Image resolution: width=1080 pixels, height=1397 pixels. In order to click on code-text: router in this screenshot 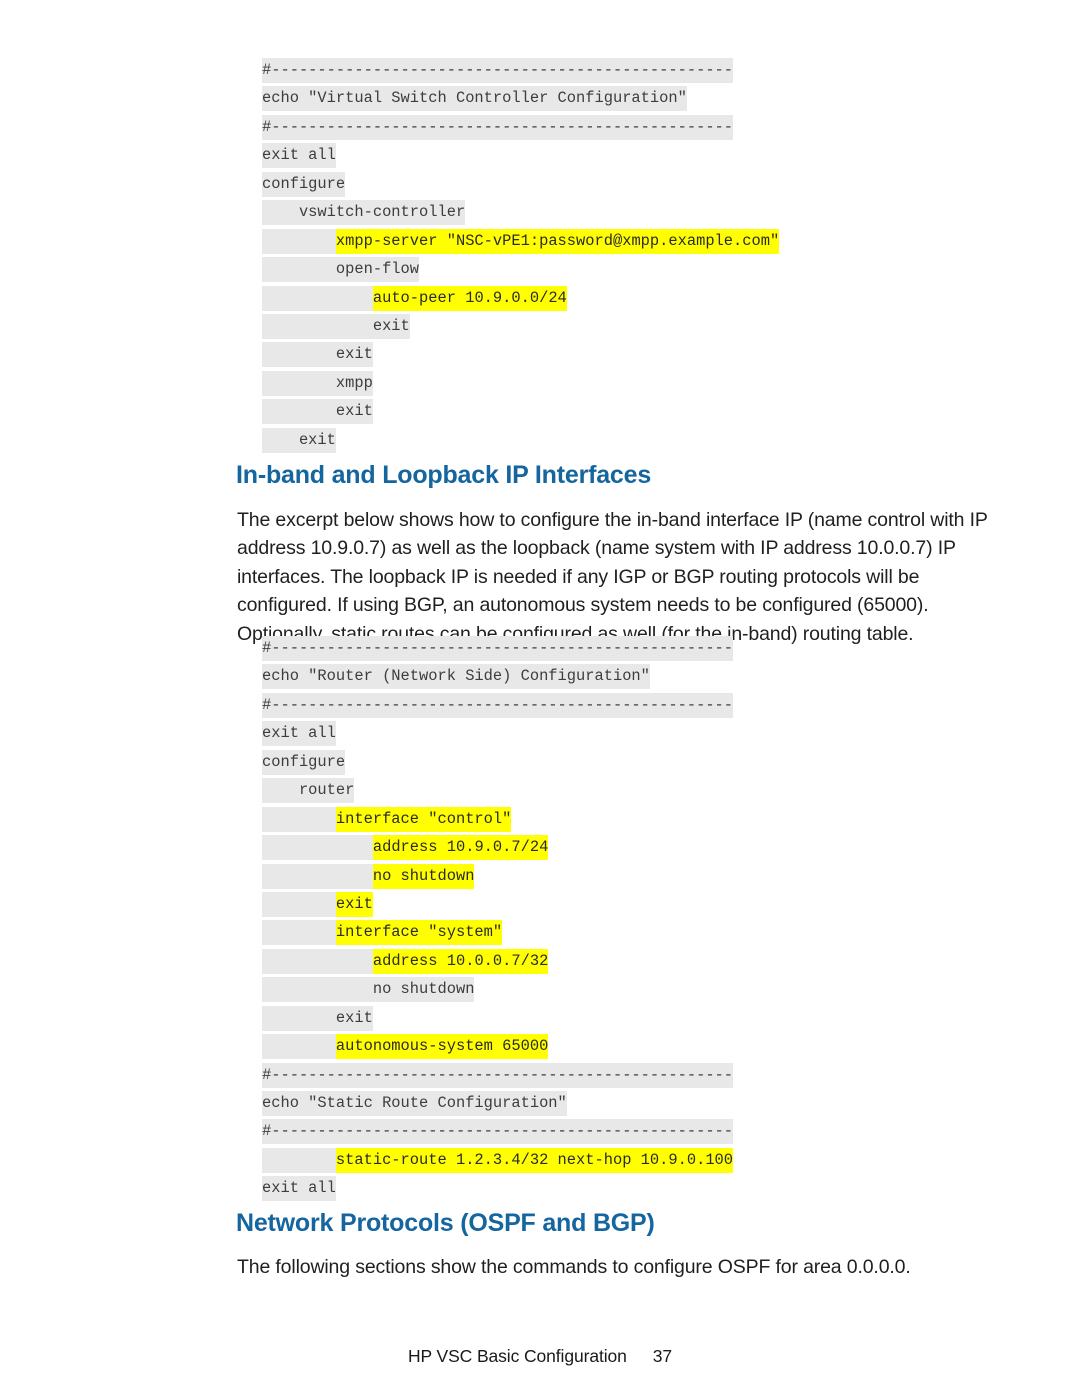, I will do `click(308, 791)`.